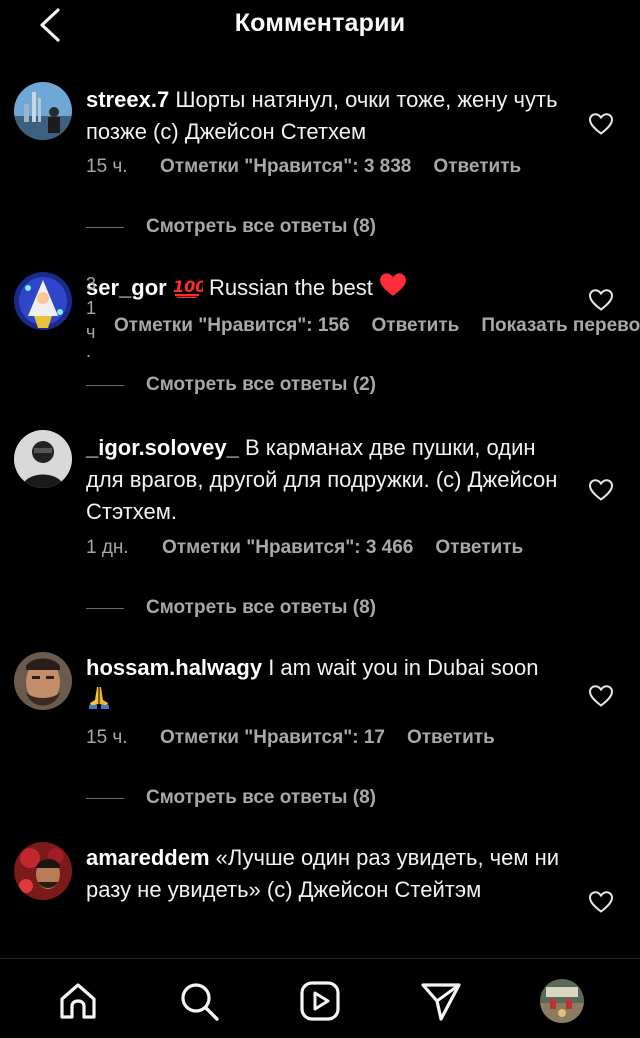 The height and width of the screenshot is (1038, 640). I want to click on likes-count-link: Отметки "Нравится": 3 466, so click(287, 548).